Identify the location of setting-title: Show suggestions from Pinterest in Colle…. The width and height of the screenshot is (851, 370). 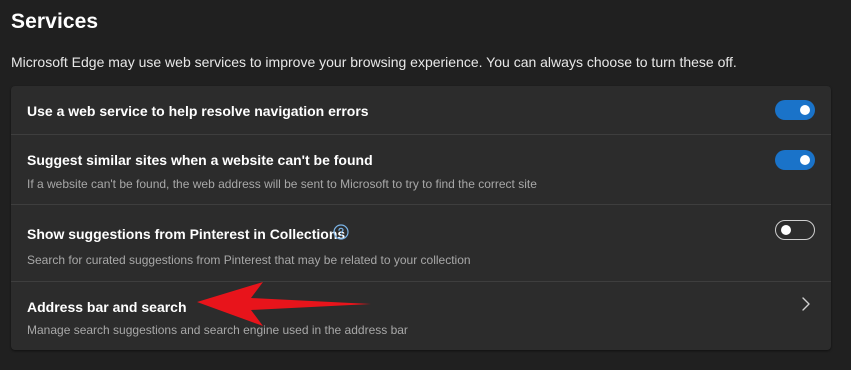
(186, 234).